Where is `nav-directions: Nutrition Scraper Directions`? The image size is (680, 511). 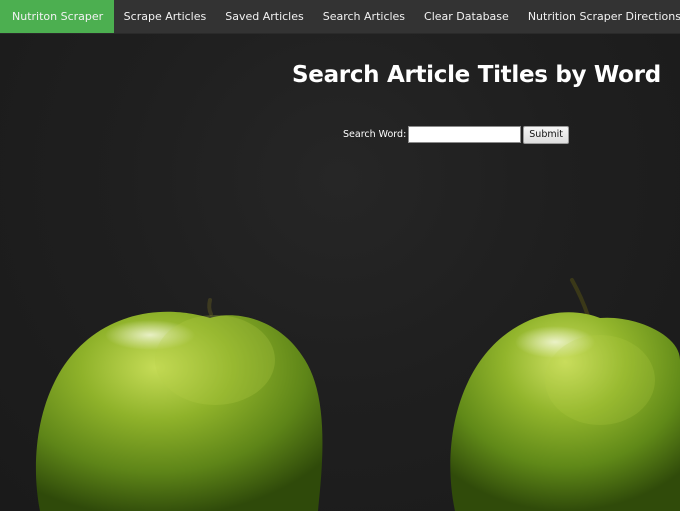
nav-directions: Nutrition Scraper Directions is located at coordinates (599, 16).